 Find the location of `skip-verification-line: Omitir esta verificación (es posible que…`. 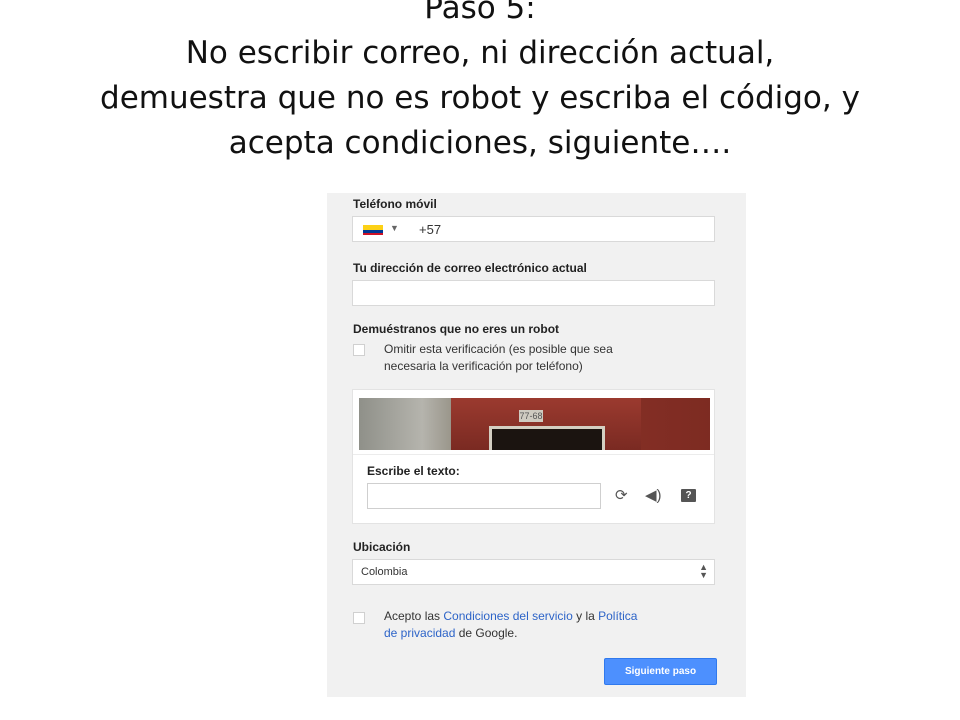

skip-verification-line: Omitir esta verificación (es posible que… is located at coordinates (498, 349).